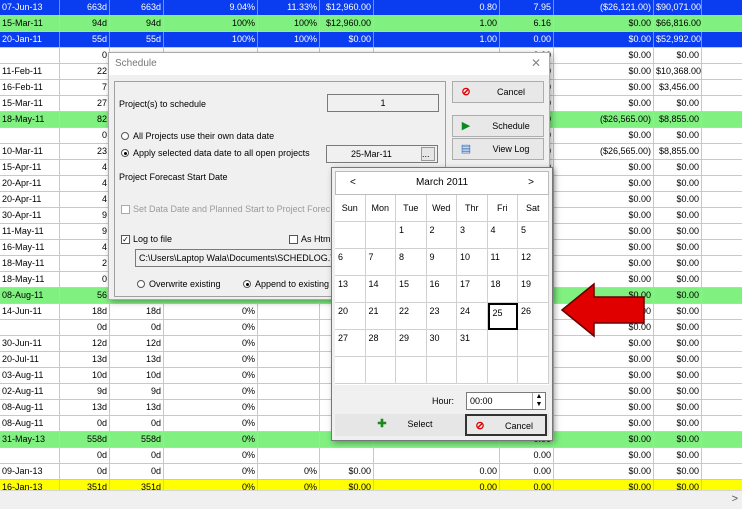 The height and width of the screenshot is (509, 742). What do you see at coordinates (498, 126) in the screenshot?
I see `schedule-button: ▶ Schedule` at bounding box center [498, 126].